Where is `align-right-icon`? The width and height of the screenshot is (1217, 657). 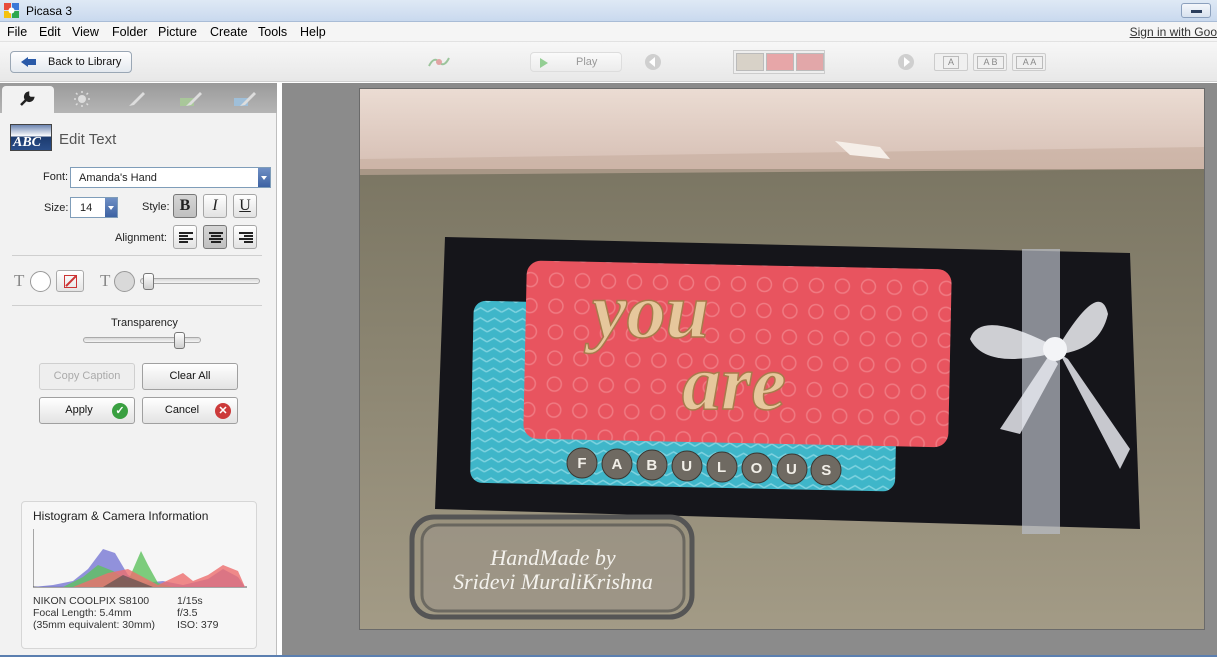 align-right-icon is located at coordinates (246, 237).